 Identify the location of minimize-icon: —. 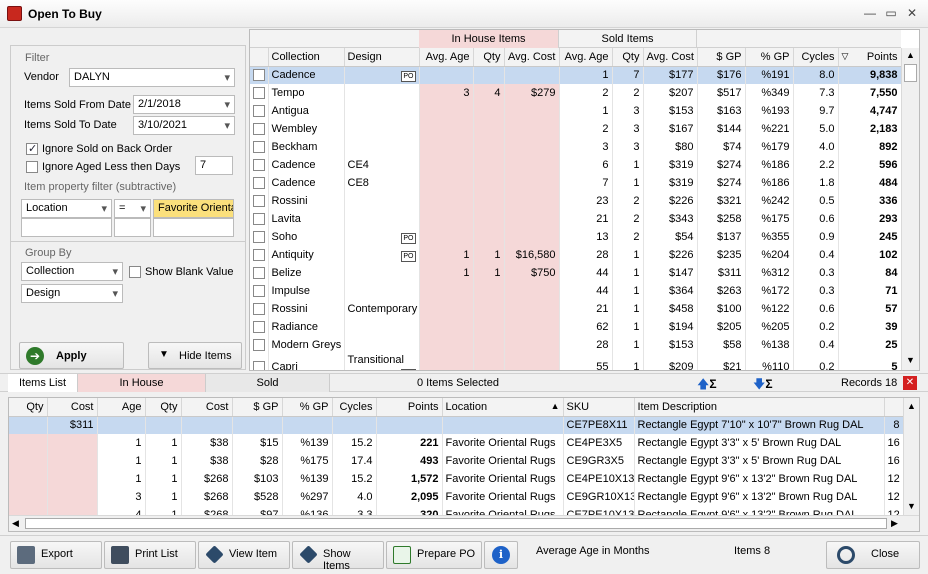
(870, 14).